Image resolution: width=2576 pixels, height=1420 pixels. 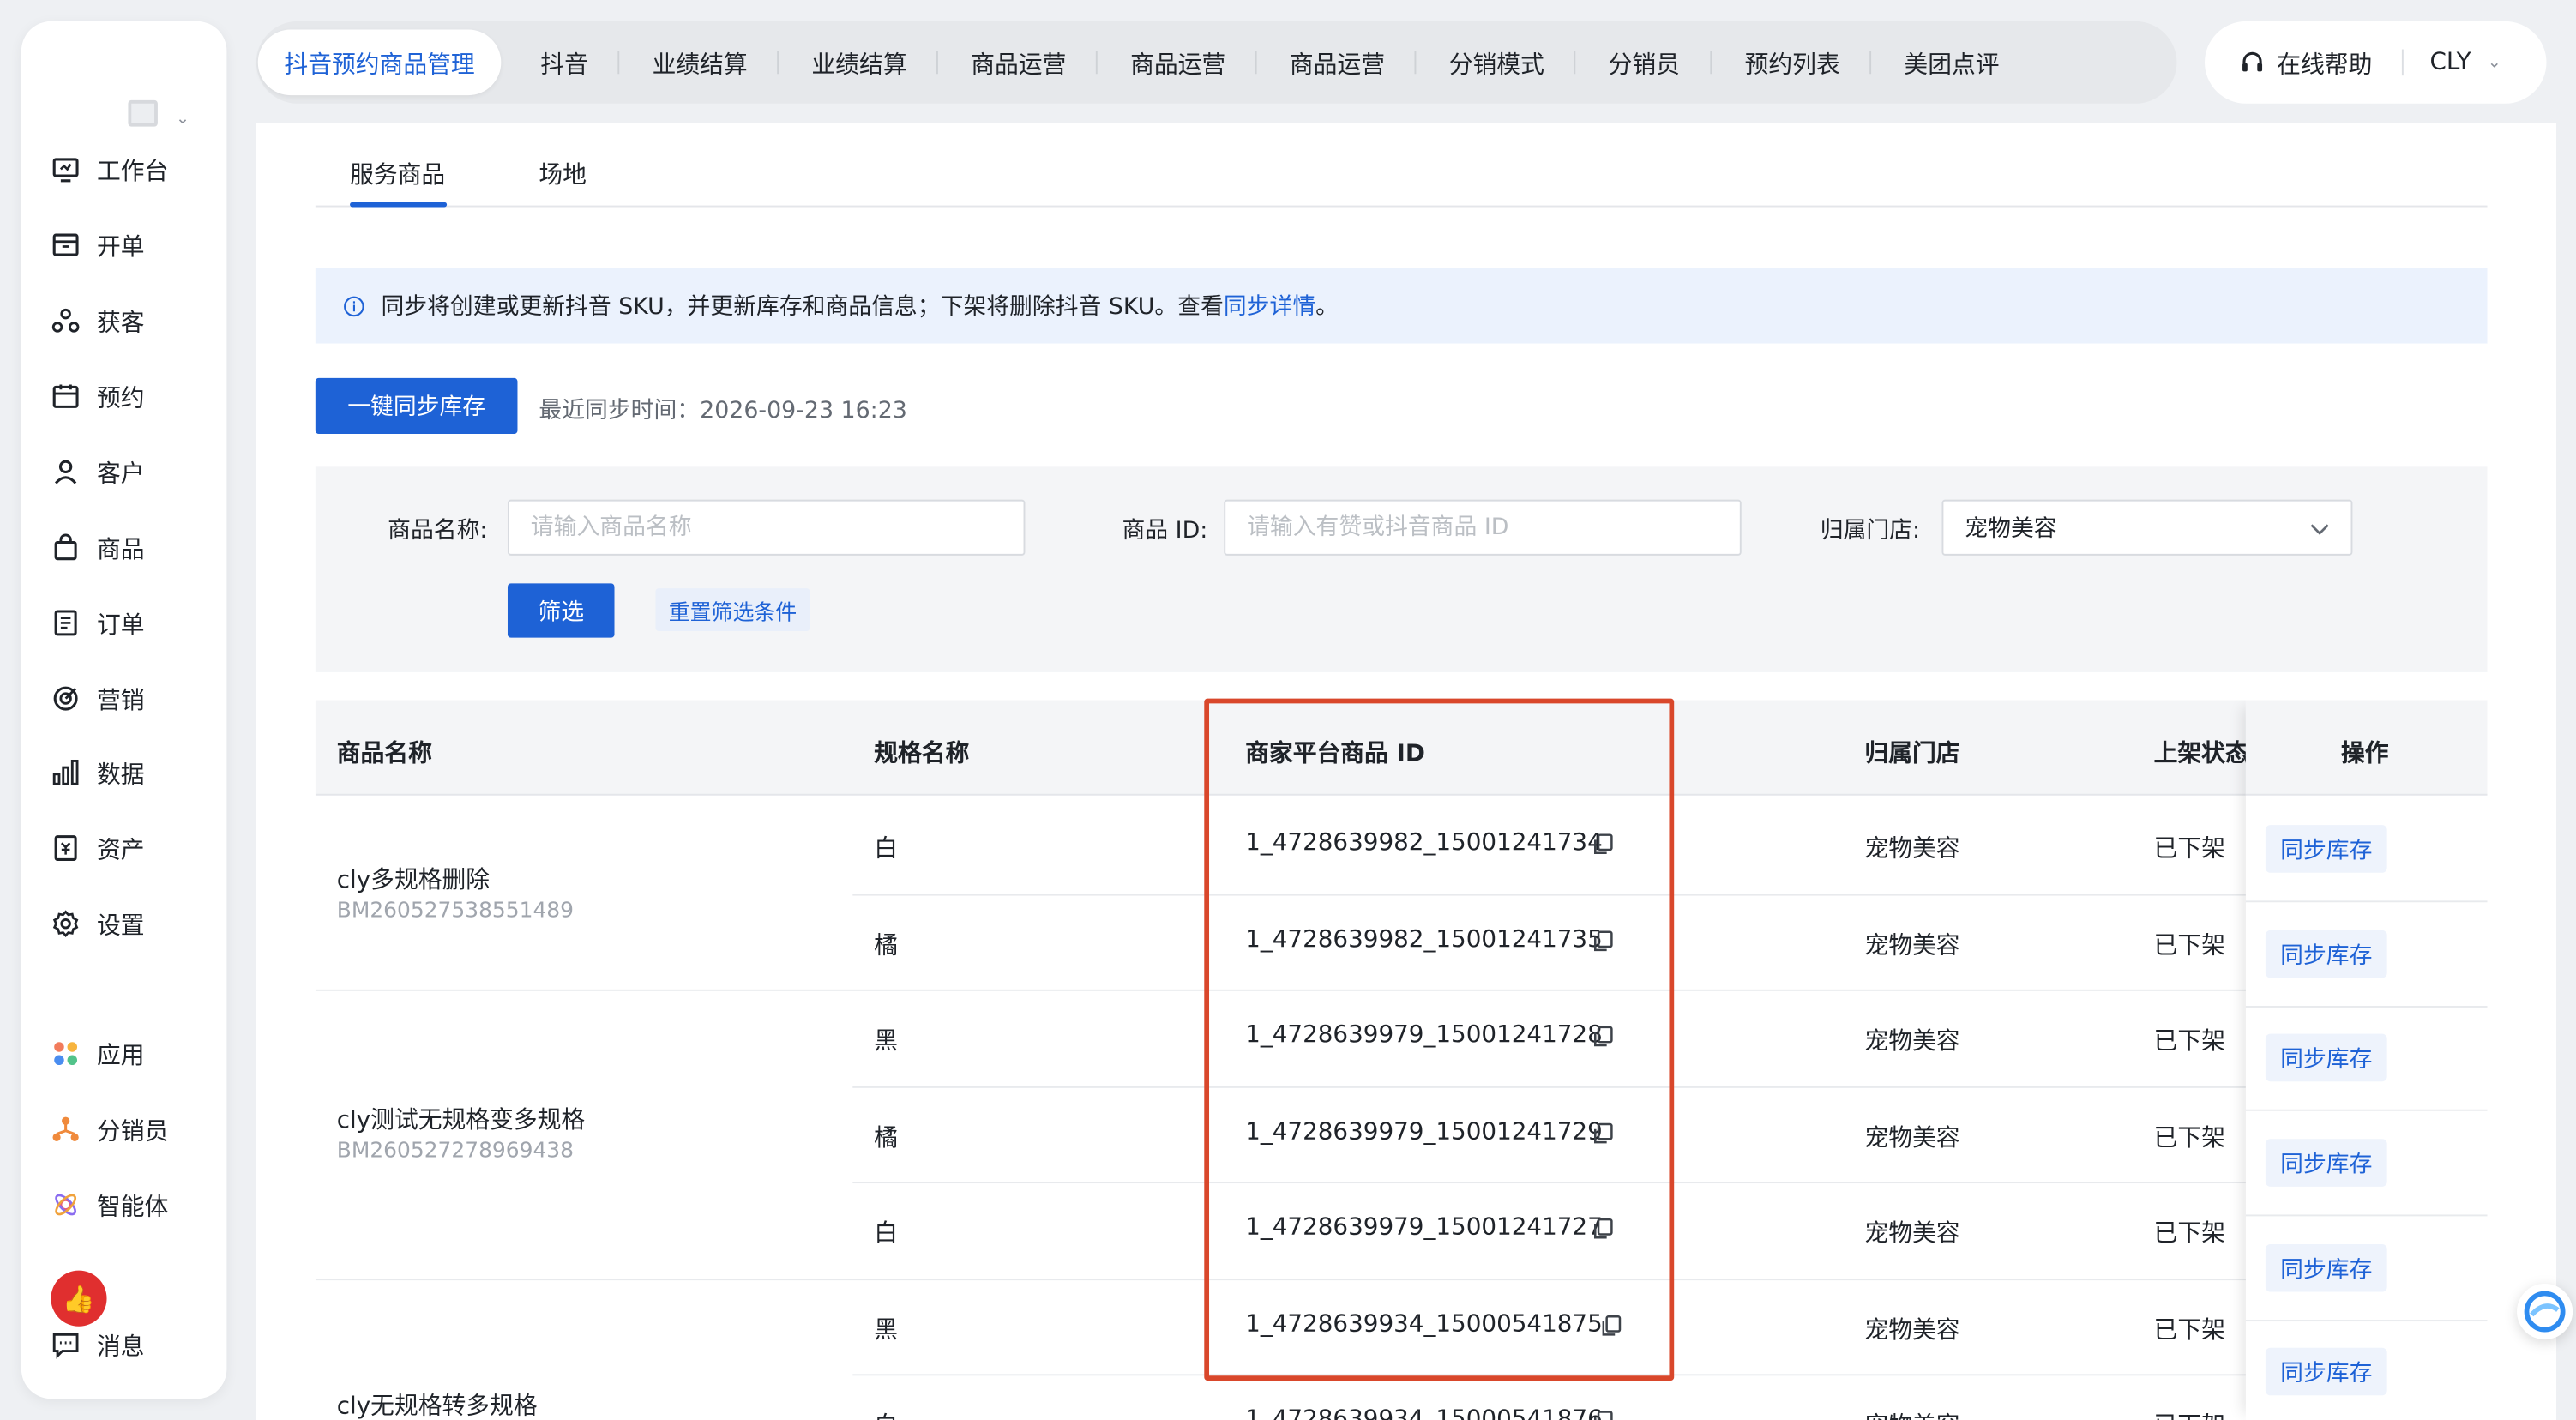 I want to click on workbench-icon, so click(x=65, y=169).